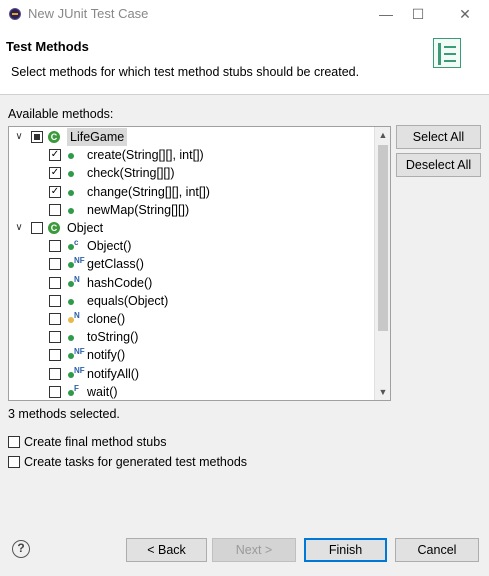  What do you see at coordinates (192, 264) in the screenshot?
I see `tree-method-row: NF getClass()` at bounding box center [192, 264].